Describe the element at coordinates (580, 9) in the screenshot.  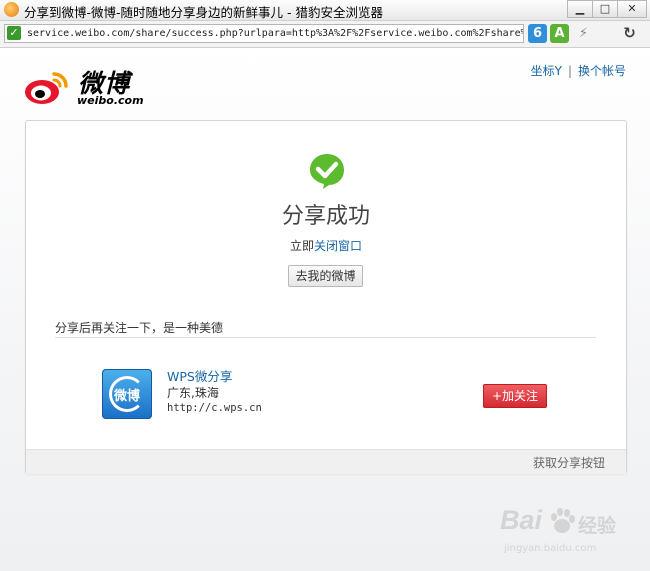
I see `minimize-button: ▁` at that location.